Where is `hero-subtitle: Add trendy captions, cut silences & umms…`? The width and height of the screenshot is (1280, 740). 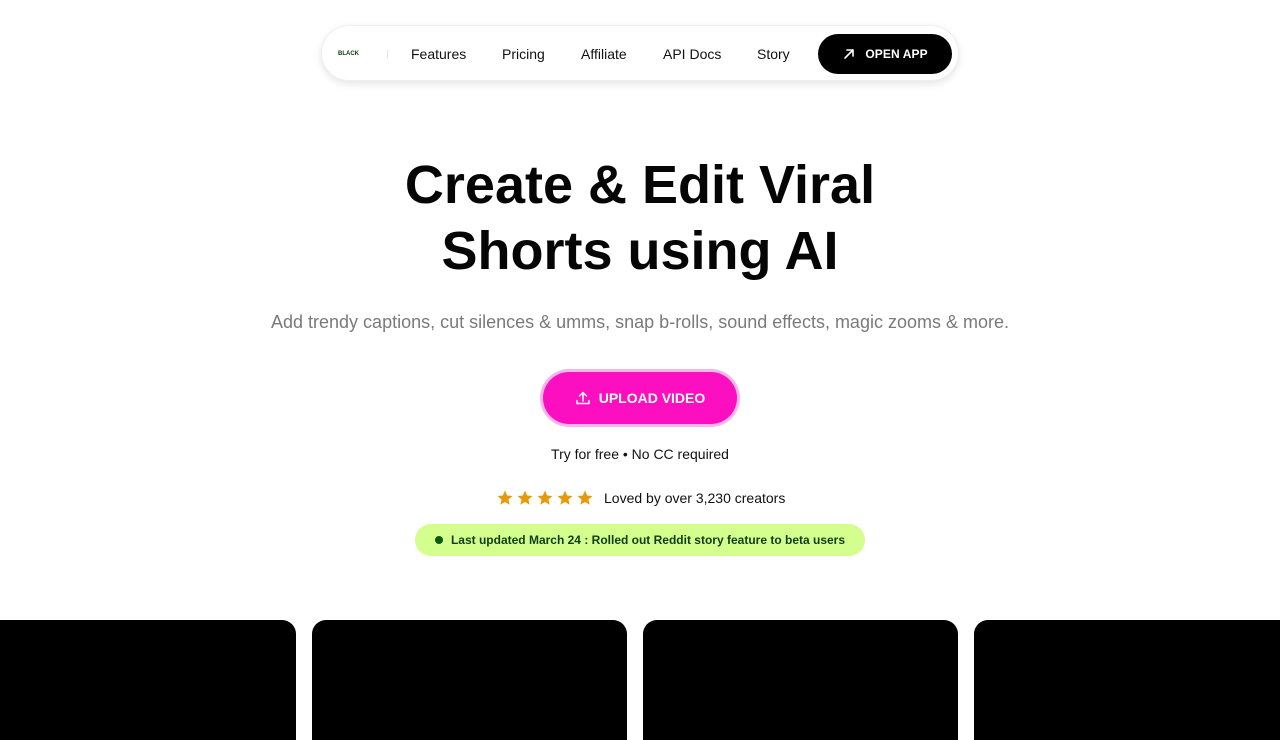
hero-subtitle: Add trendy captions, cut silences & umms… is located at coordinates (640, 322).